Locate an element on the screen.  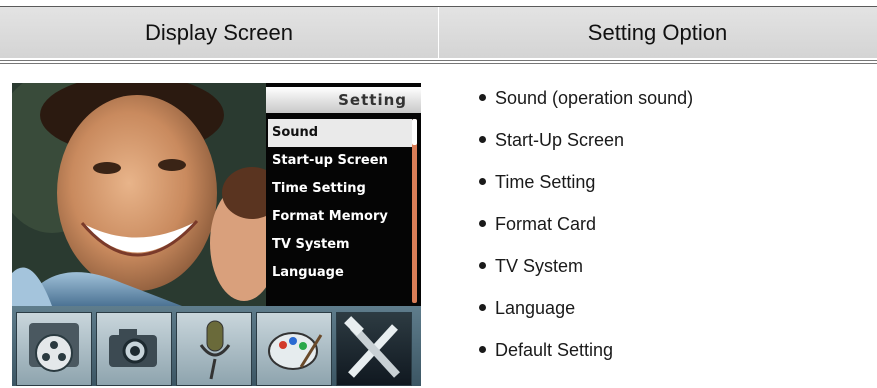
menu-item-format-memory: Format Memory is located at coordinates (340, 217).